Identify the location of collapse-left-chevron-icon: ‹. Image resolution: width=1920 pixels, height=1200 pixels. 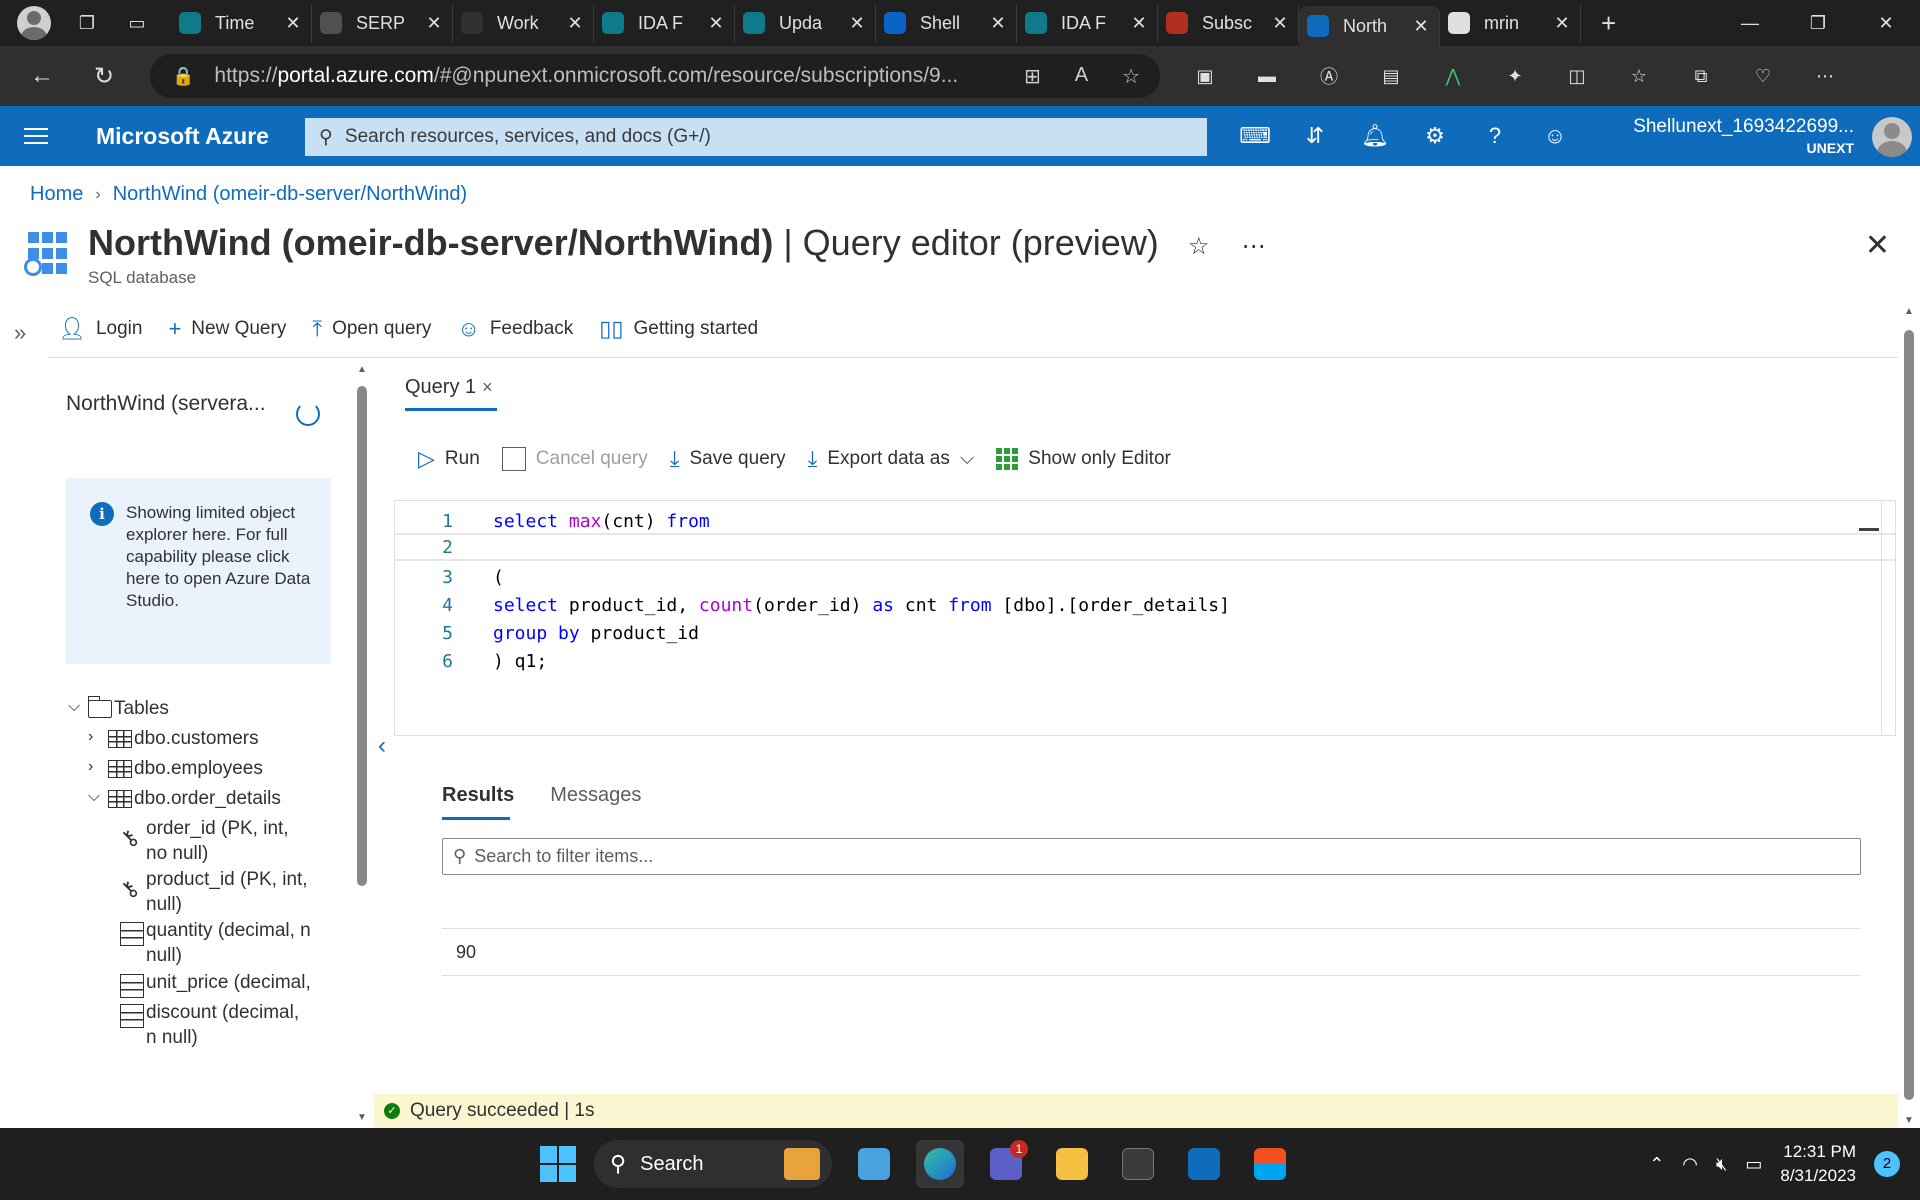
(382, 746).